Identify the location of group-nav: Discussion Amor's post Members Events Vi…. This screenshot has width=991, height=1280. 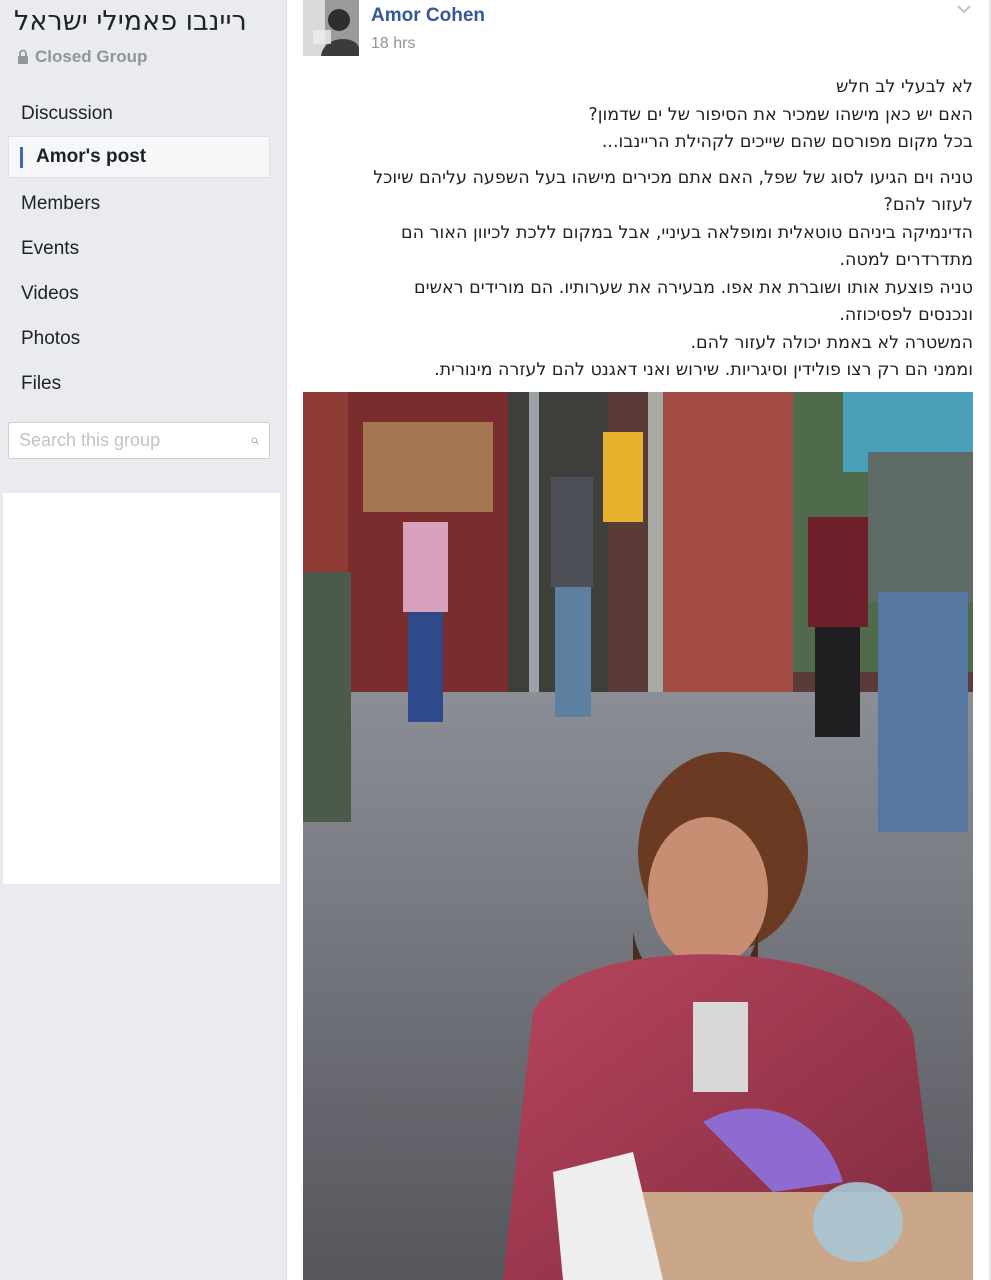
(139, 248).